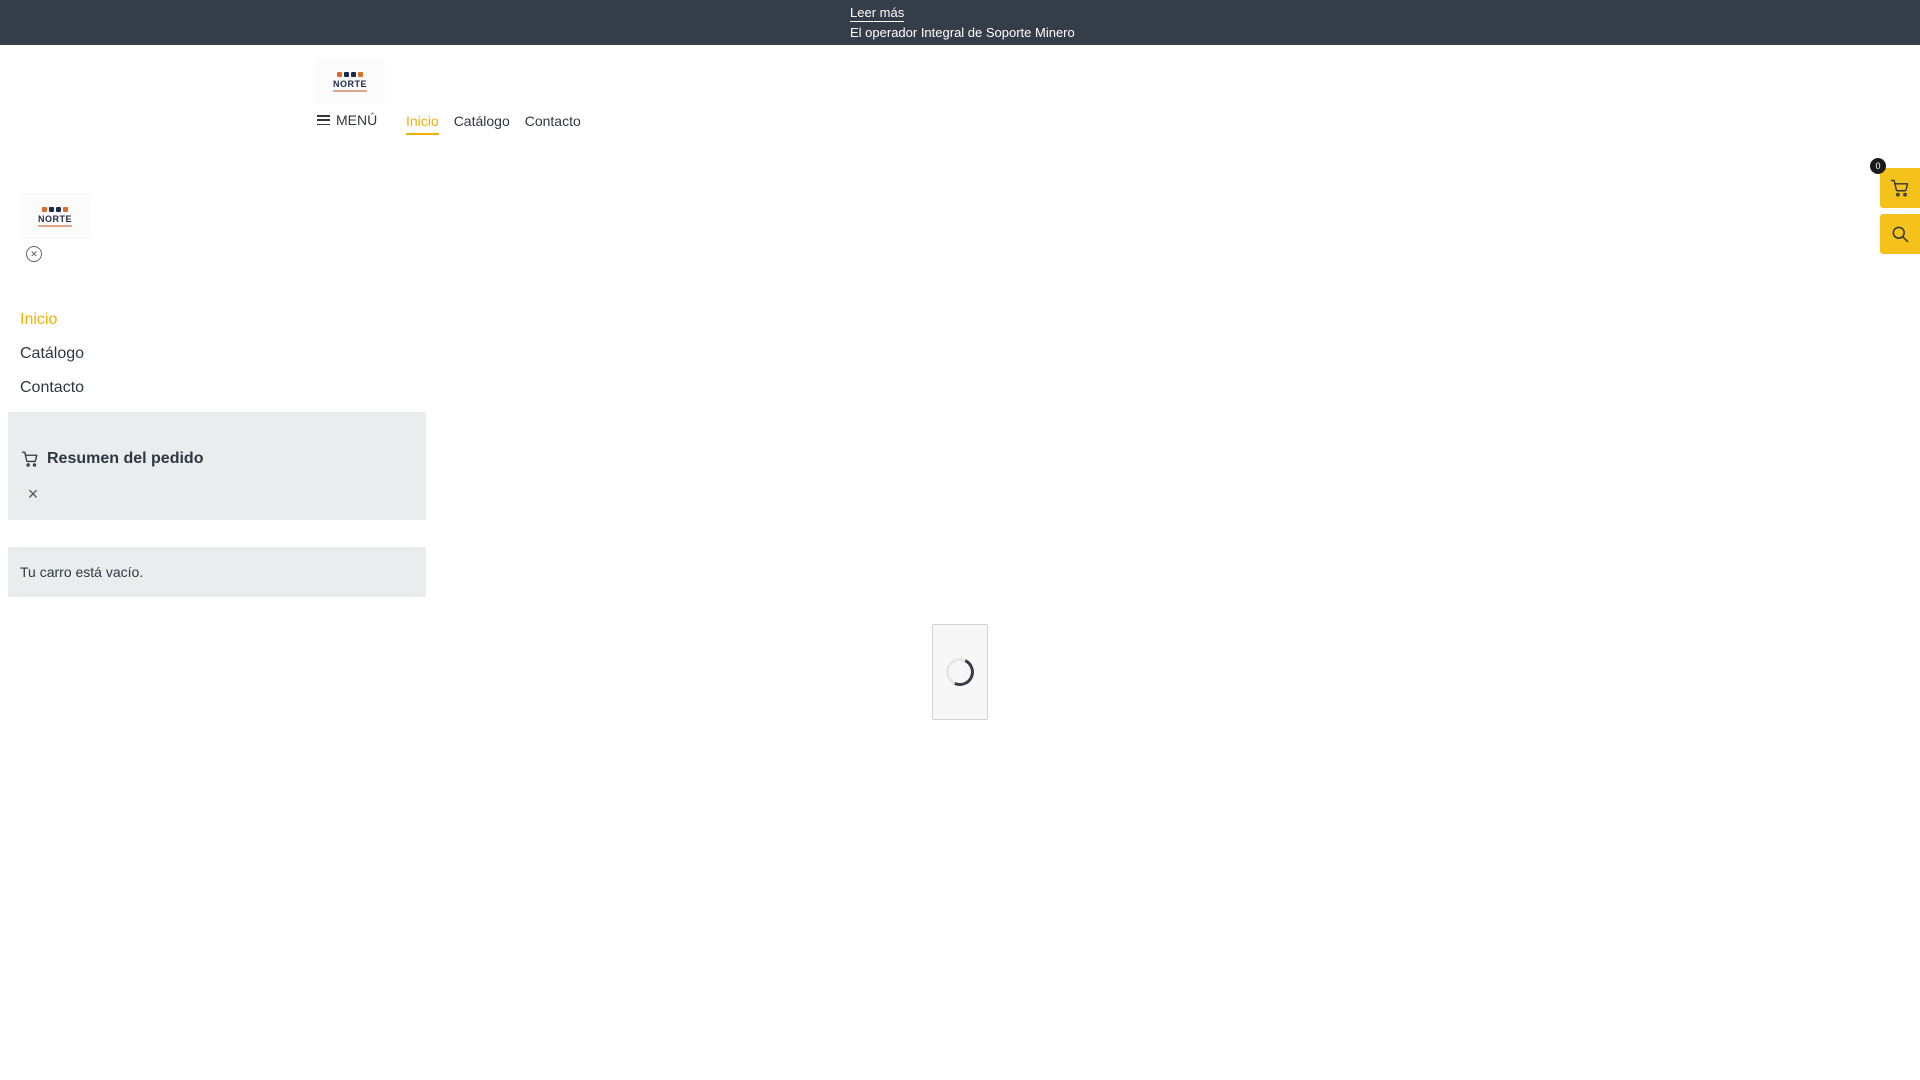  What do you see at coordinates (962, 32) in the screenshot?
I see `tagline: El operador Integral de Soporte Minero` at bounding box center [962, 32].